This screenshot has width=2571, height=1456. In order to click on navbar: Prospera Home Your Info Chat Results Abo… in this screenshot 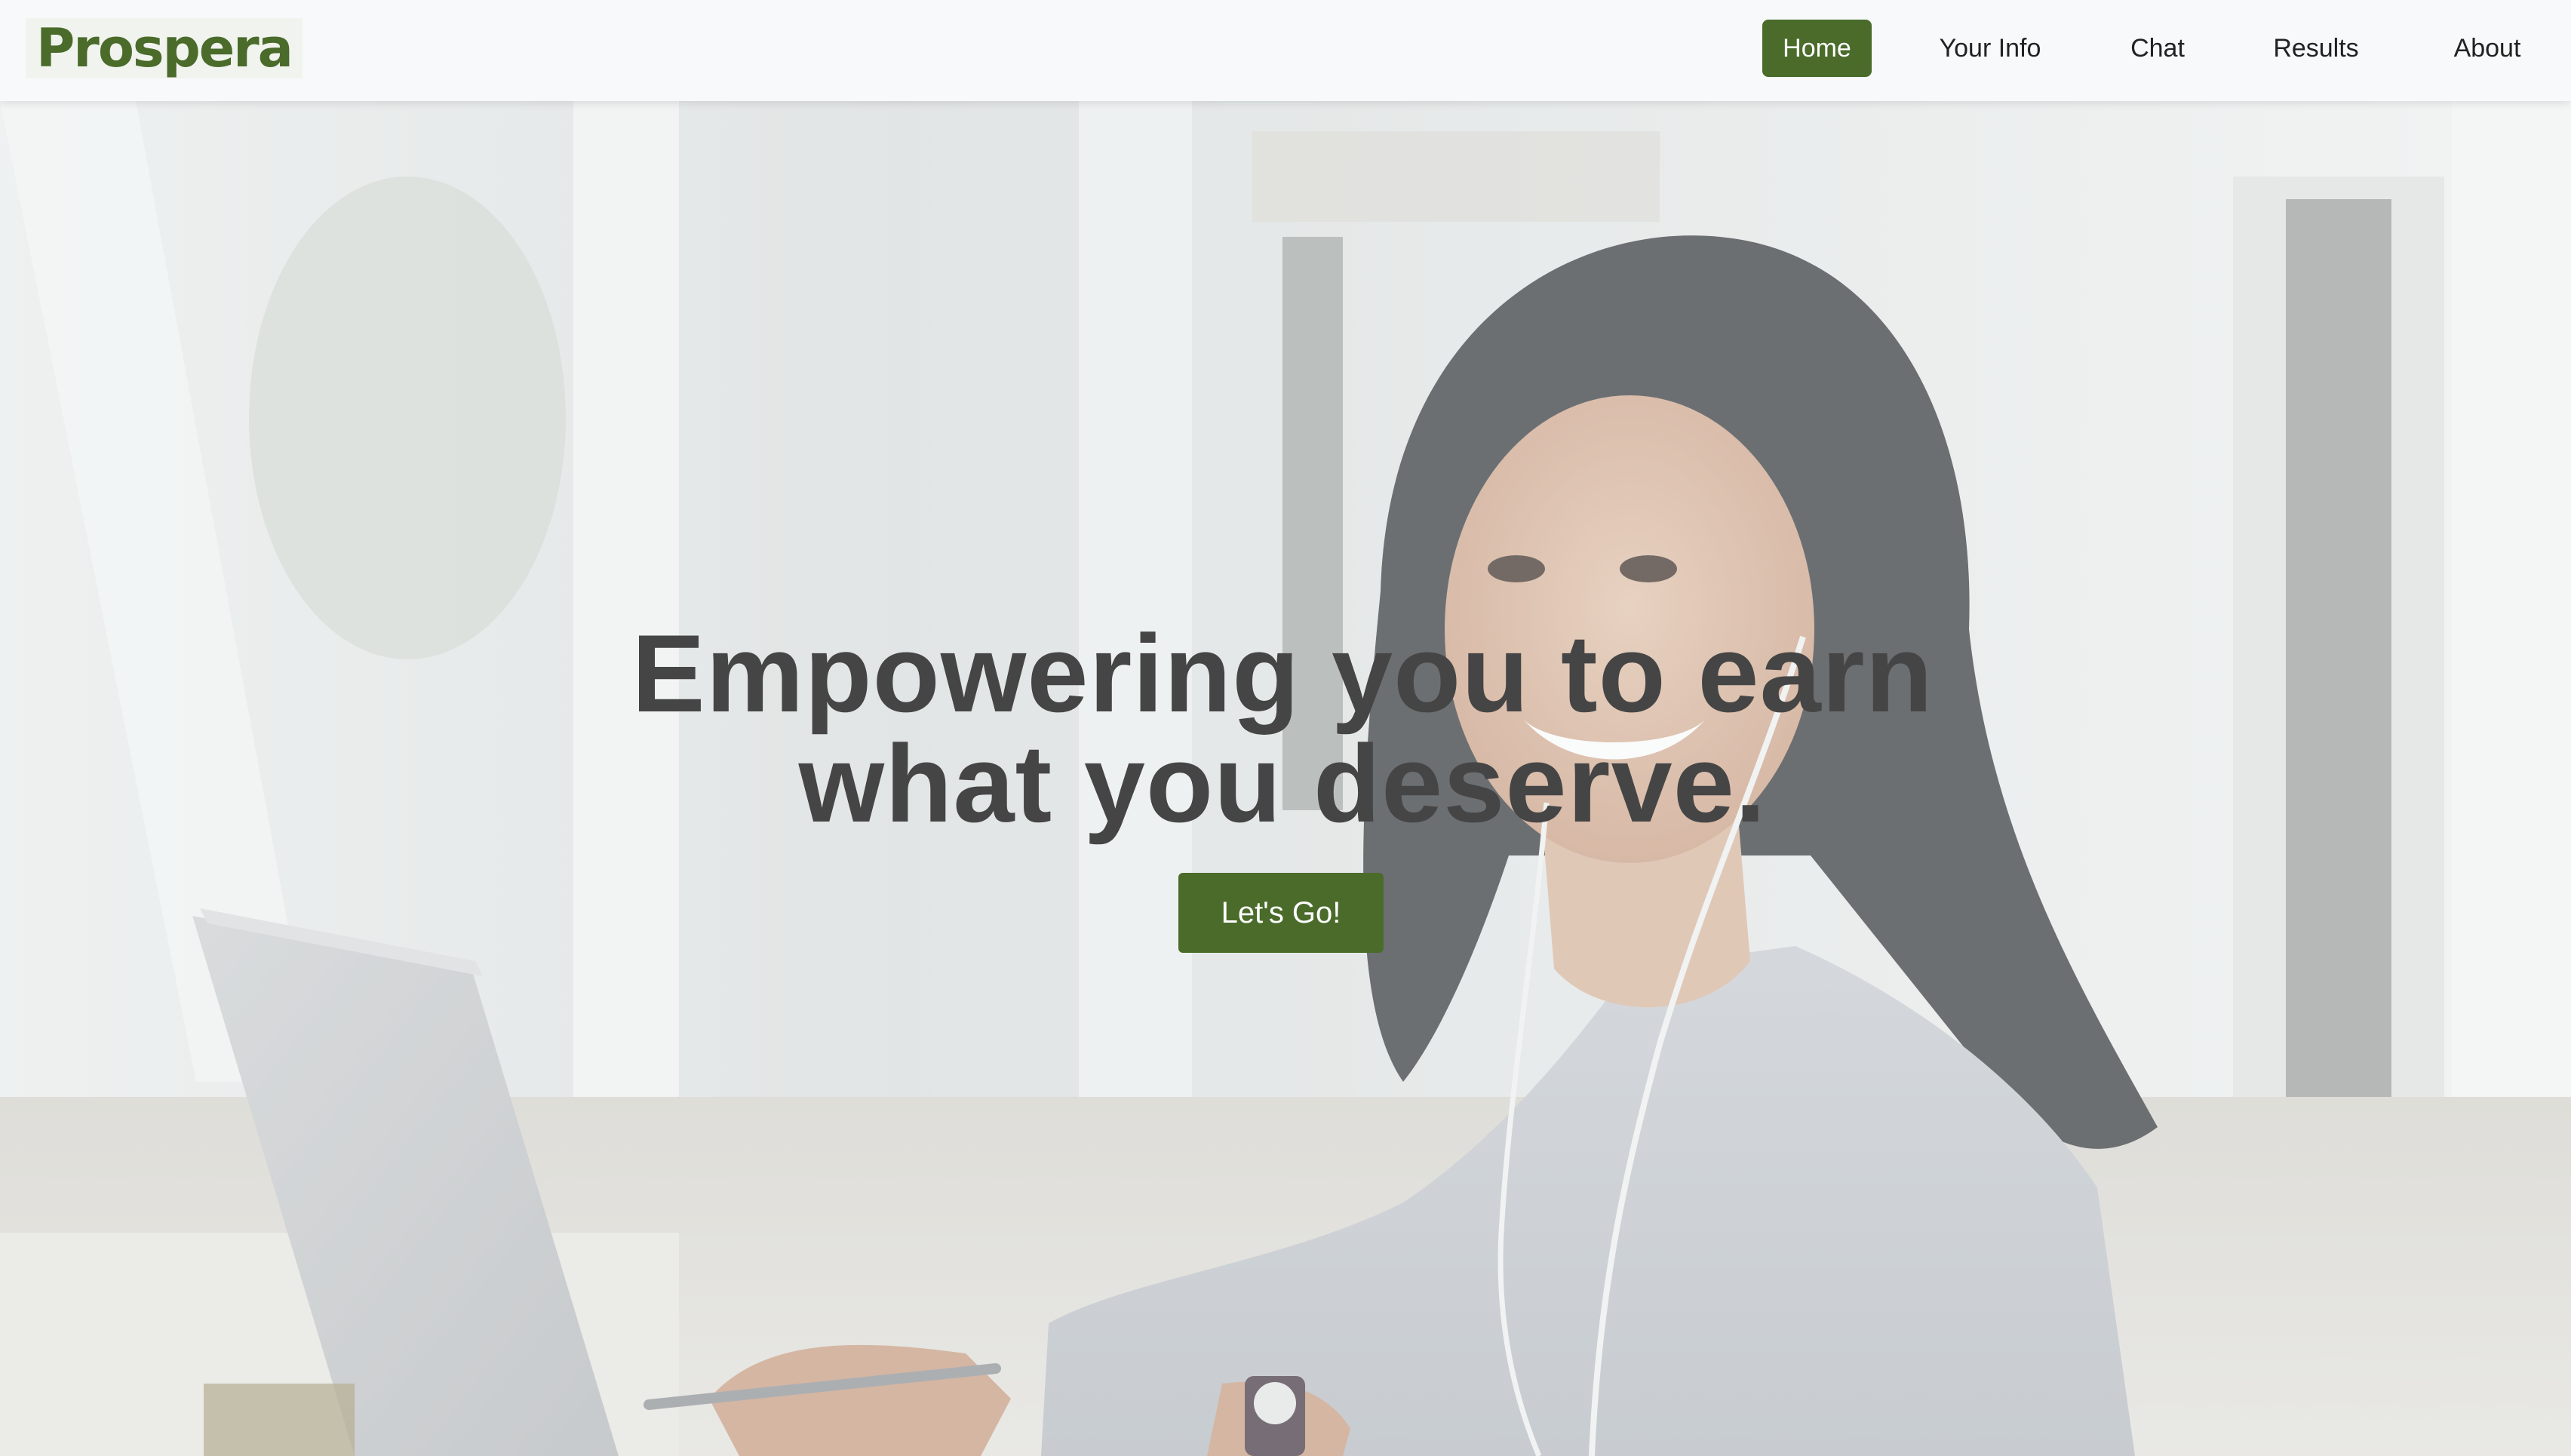, I will do `click(1285, 51)`.